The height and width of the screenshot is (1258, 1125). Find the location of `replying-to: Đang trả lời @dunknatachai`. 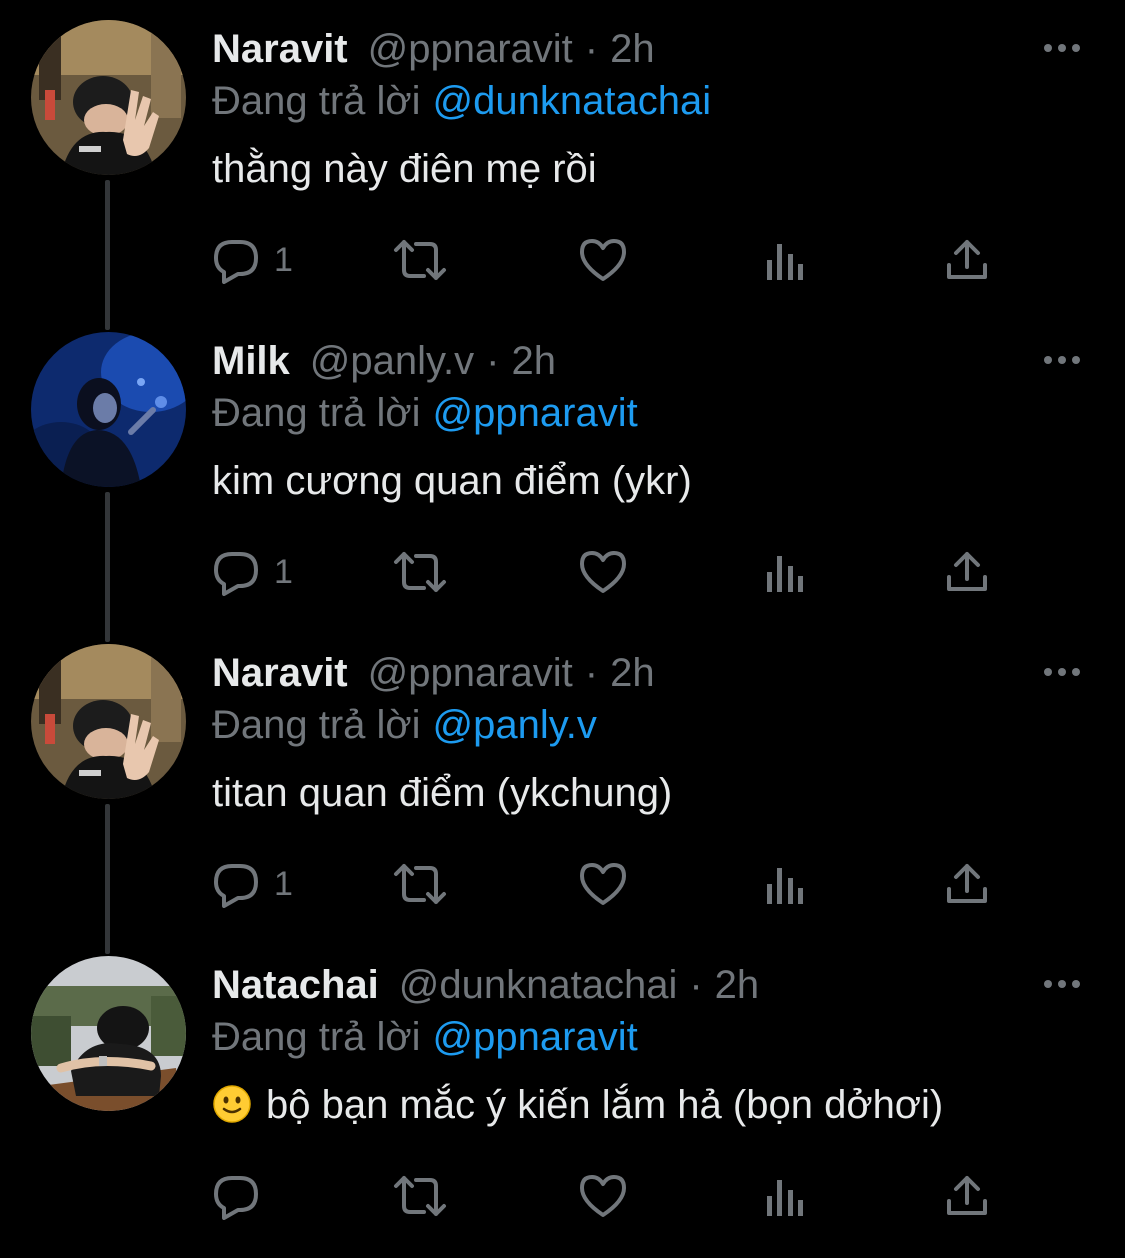

replying-to: Đang trả lời @dunknatachai is located at coordinates (461, 101).